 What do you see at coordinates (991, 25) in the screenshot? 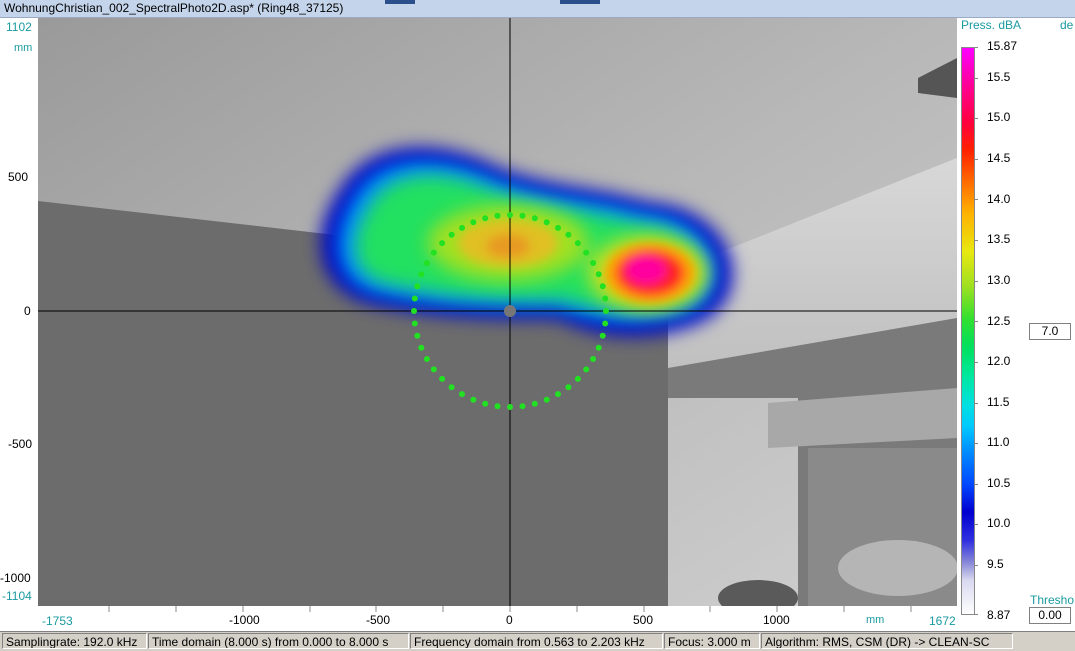
I see `colorbar-header: Press. dBA` at bounding box center [991, 25].